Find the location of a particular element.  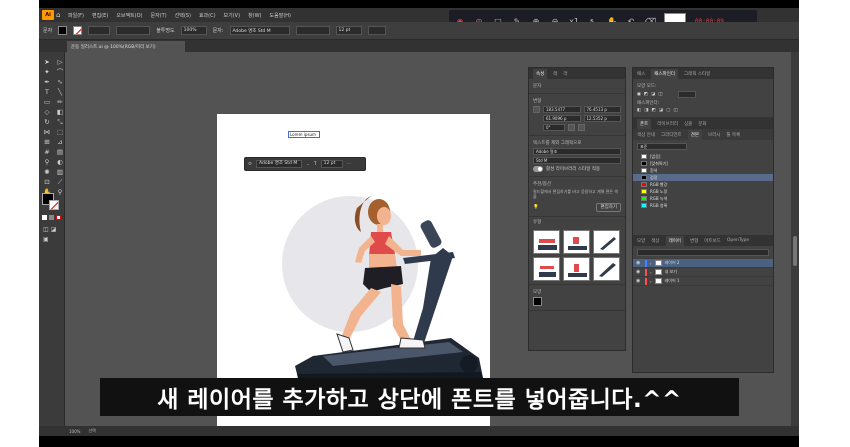

perspective-grid-tool-icon: ⊿ is located at coordinates (60, 142).